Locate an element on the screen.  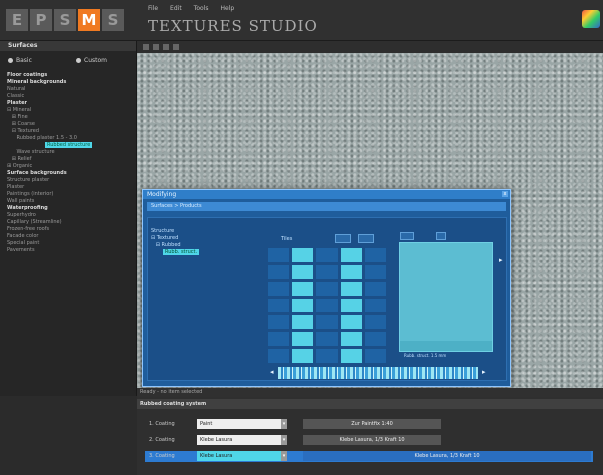
dialog-tree-item: Rubb. struct. is located at coordinates (175, 252).